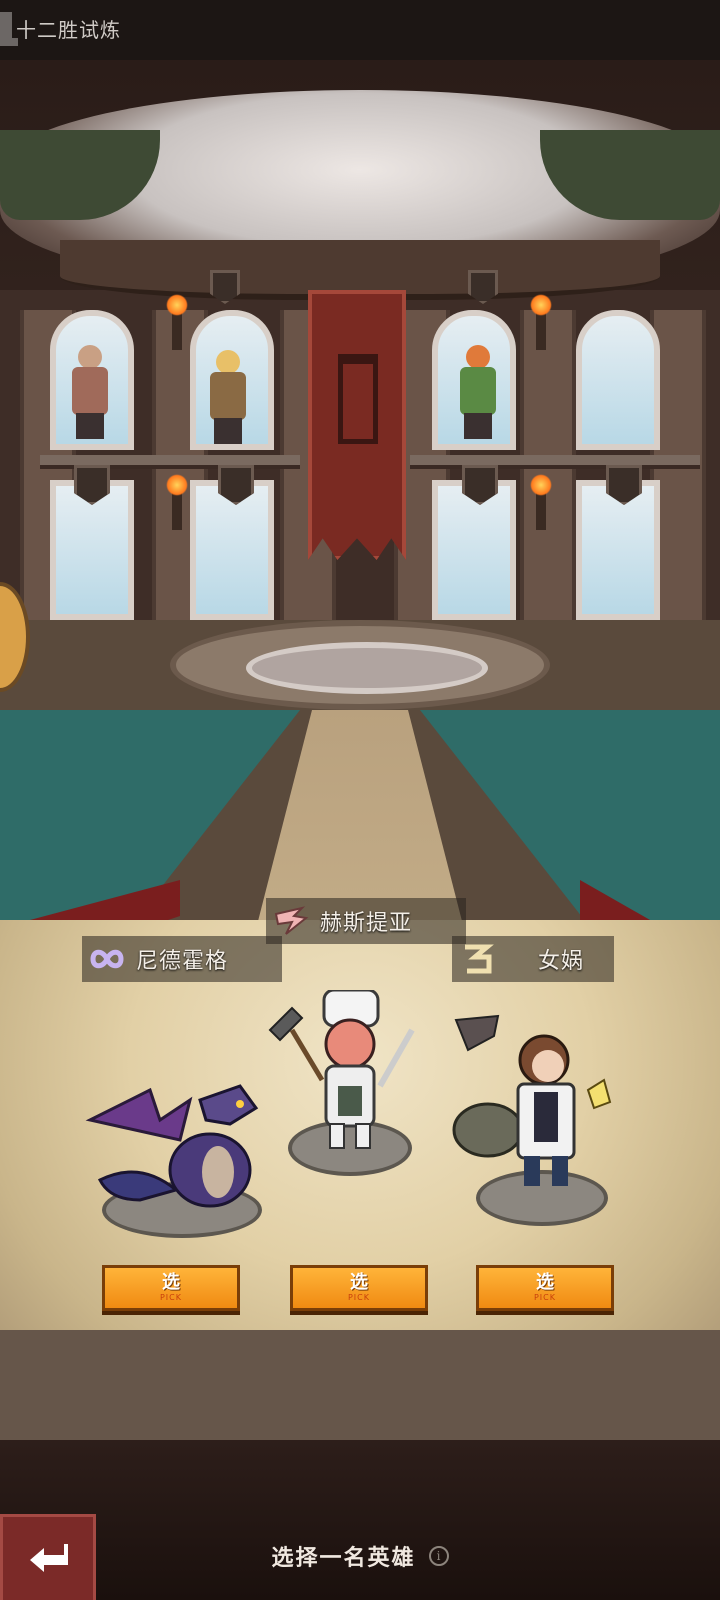 The image size is (720, 1600). What do you see at coordinates (618, 380) in the screenshot?
I see `arch-window` at bounding box center [618, 380].